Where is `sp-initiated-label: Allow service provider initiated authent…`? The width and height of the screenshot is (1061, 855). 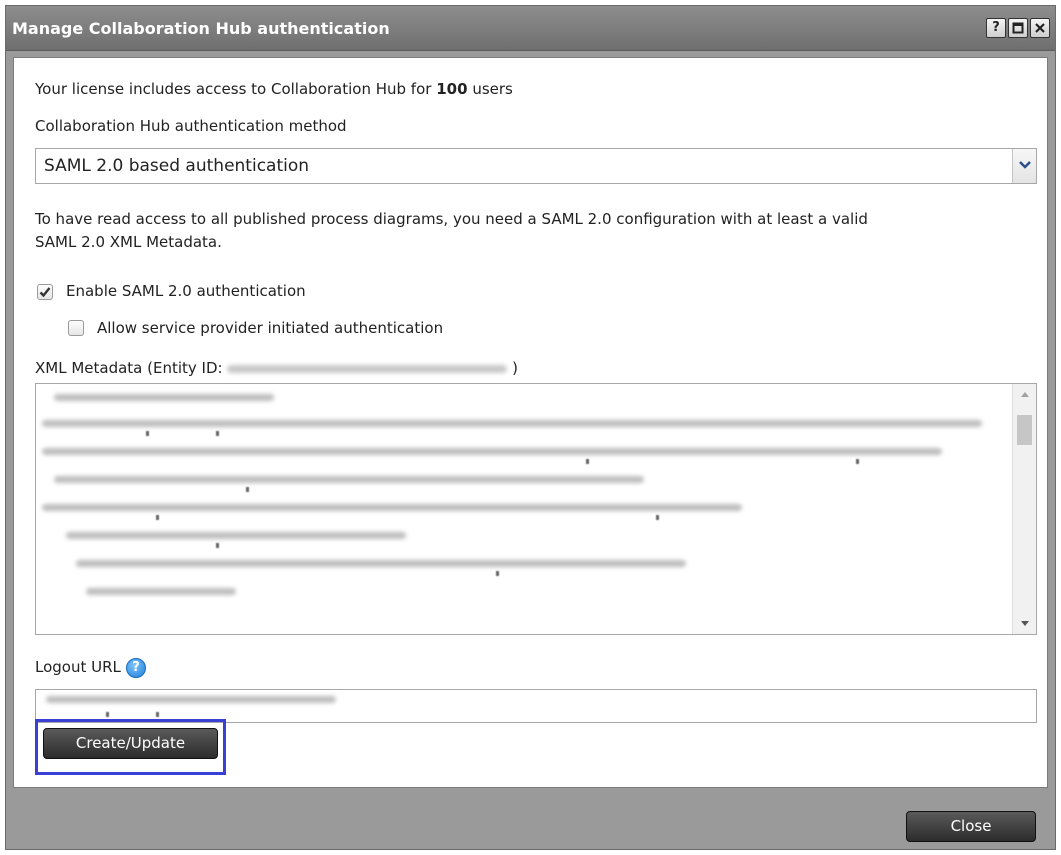
sp-initiated-label: Allow service provider initiated authent… is located at coordinates (270, 328).